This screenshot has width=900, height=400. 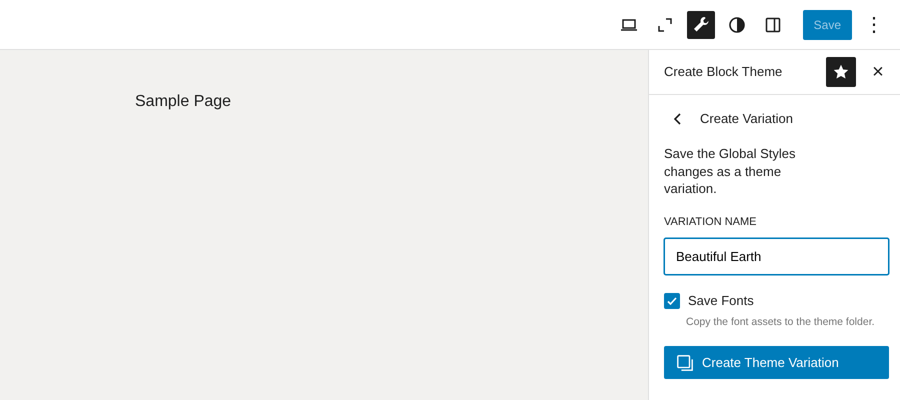 What do you see at coordinates (776, 363) in the screenshot?
I see `create-variation-button: Create Theme Variation` at bounding box center [776, 363].